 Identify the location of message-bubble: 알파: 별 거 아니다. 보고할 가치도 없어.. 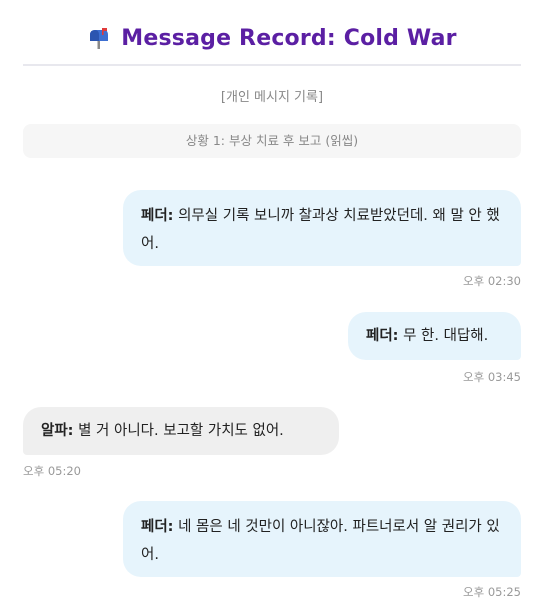
(181, 431).